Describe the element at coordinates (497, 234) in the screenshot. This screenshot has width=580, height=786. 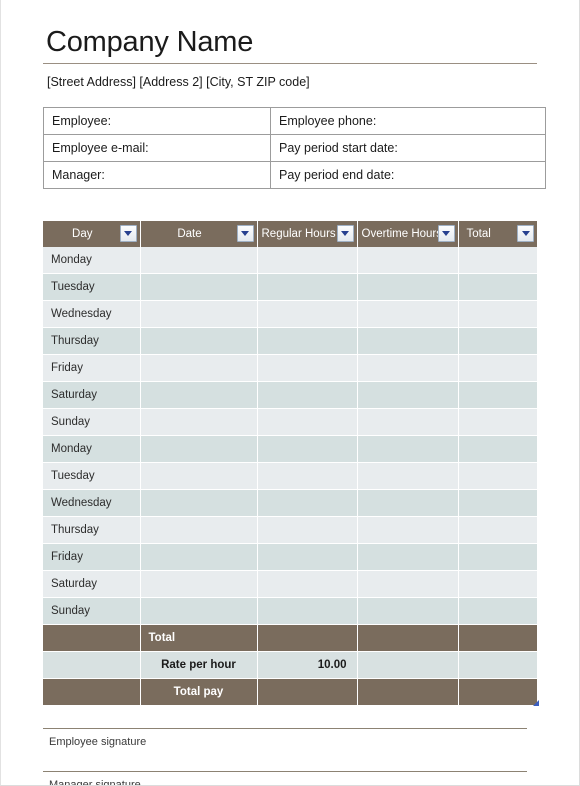
I see `column-header-total: Total` at that location.